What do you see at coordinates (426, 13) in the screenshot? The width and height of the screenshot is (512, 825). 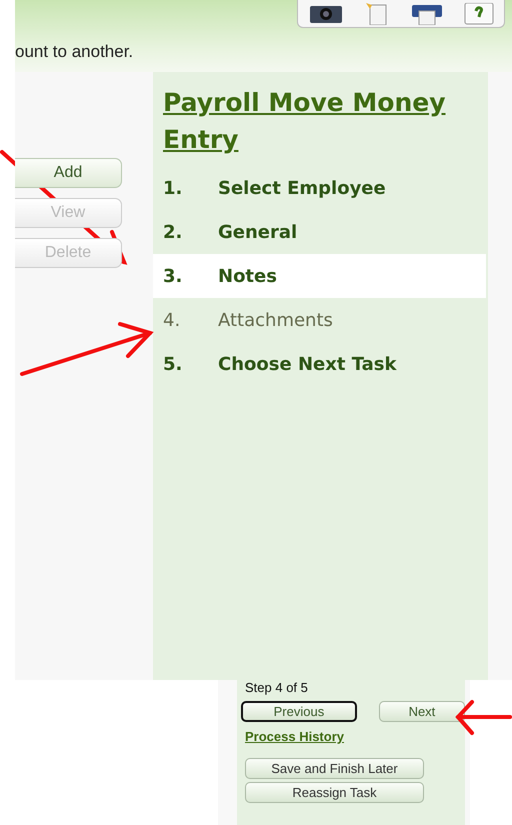 I see `printer-icon` at bounding box center [426, 13].